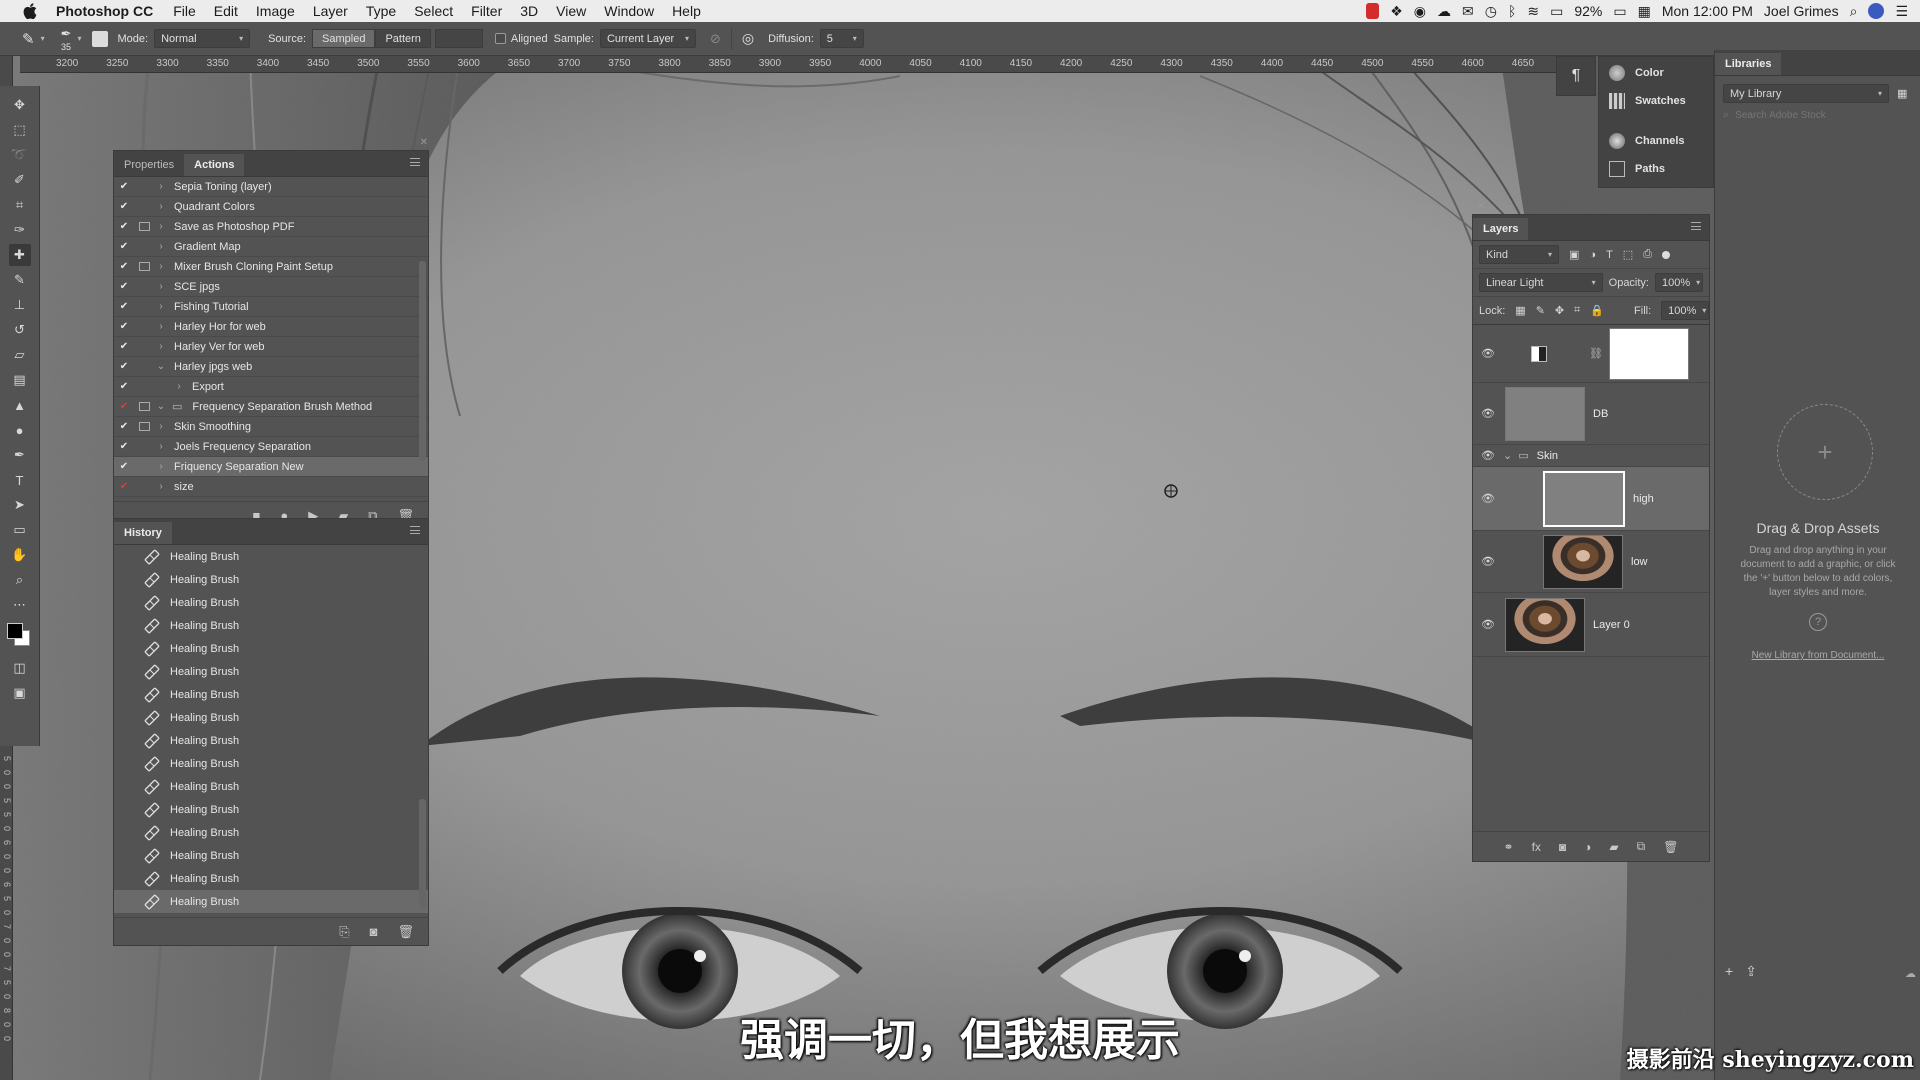  I want to click on help-icon: ?, so click(1818, 622).